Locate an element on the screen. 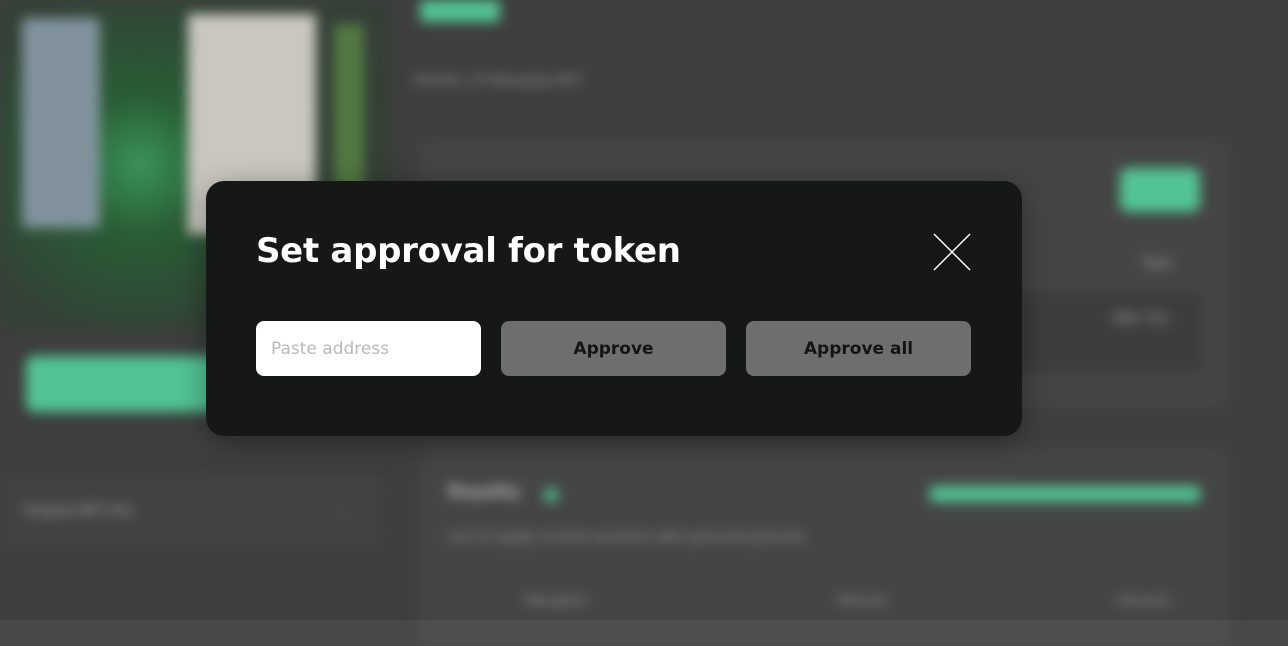 The width and height of the screenshot is (1288, 646). approve-all-button: Approve all is located at coordinates (858, 348).